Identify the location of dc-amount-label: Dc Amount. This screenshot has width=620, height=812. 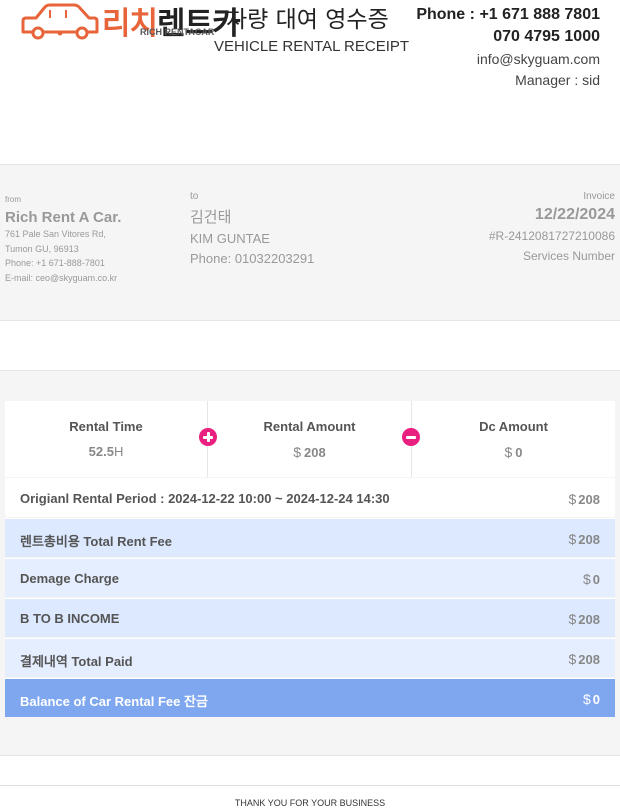
(513, 426).